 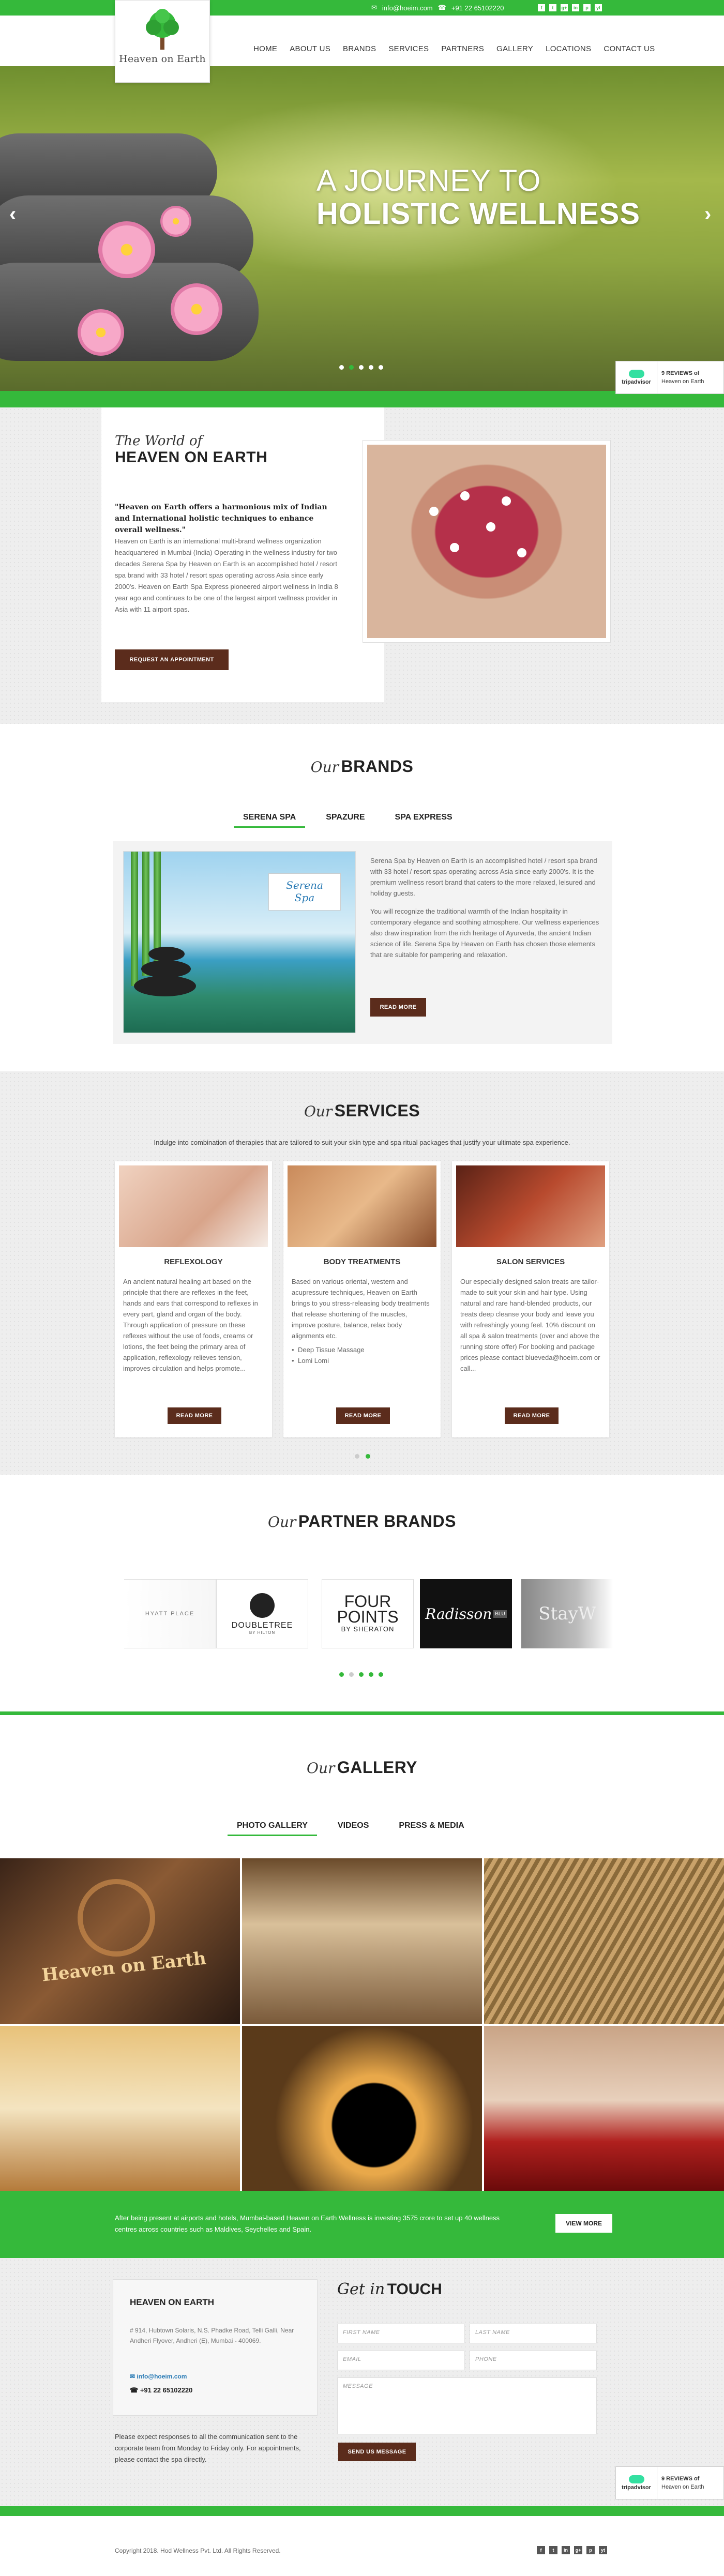 What do you see at coordinates (368, 1456) in the screenshot?
I see `services-dot-active` at bounding box center [368, 1456].